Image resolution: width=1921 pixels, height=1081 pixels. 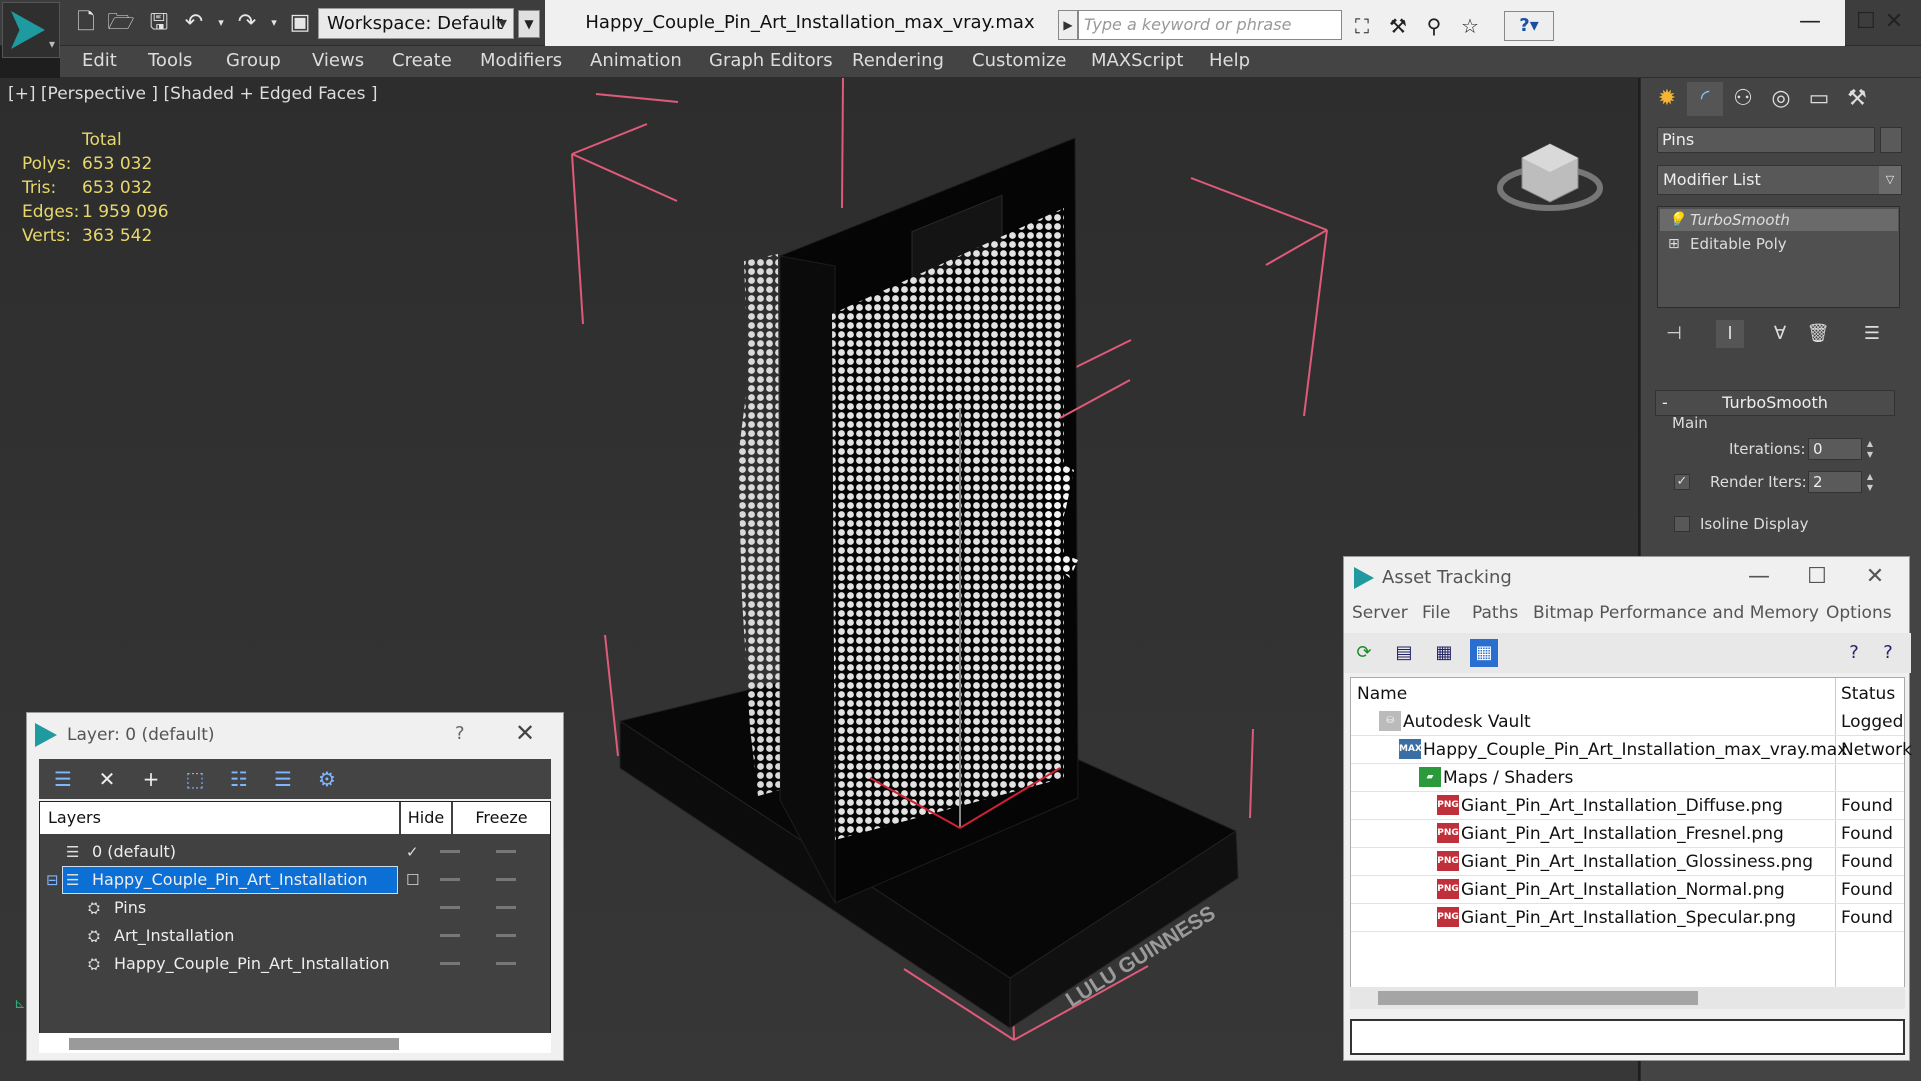 What do you see at coordinates (1444, 653) in the screenshot?
I see `thumbnail-view-icon: ▦` at bounding box center [1444, 653].